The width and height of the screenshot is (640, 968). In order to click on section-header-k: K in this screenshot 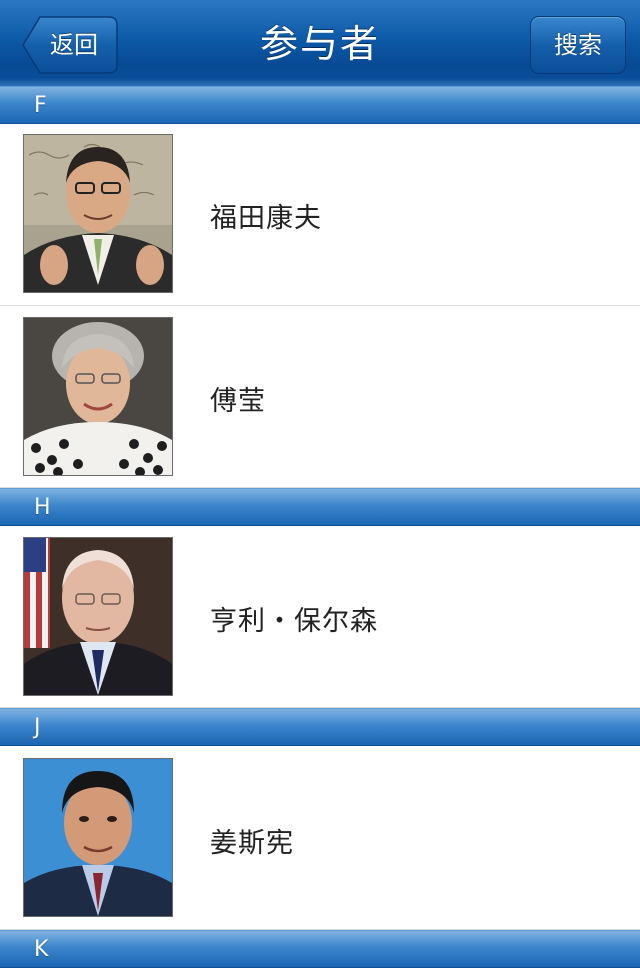, I will do `click(320, 949)`.